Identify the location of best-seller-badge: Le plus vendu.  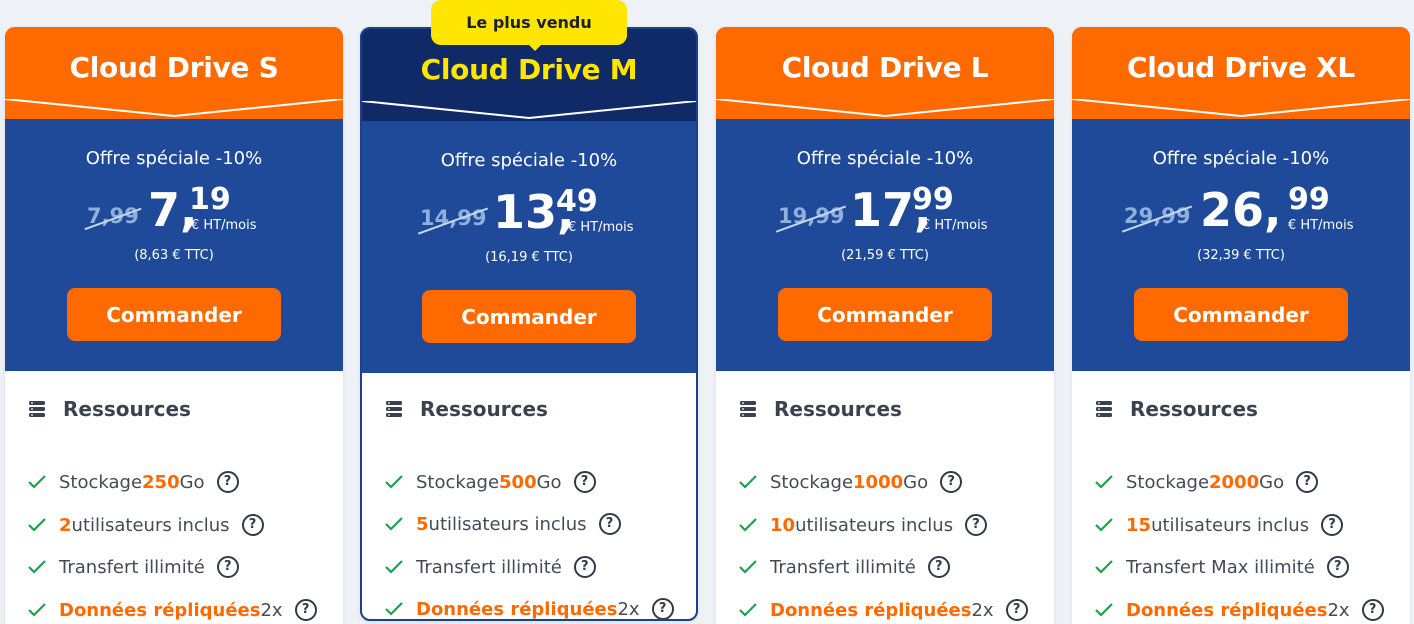
(529, 22).